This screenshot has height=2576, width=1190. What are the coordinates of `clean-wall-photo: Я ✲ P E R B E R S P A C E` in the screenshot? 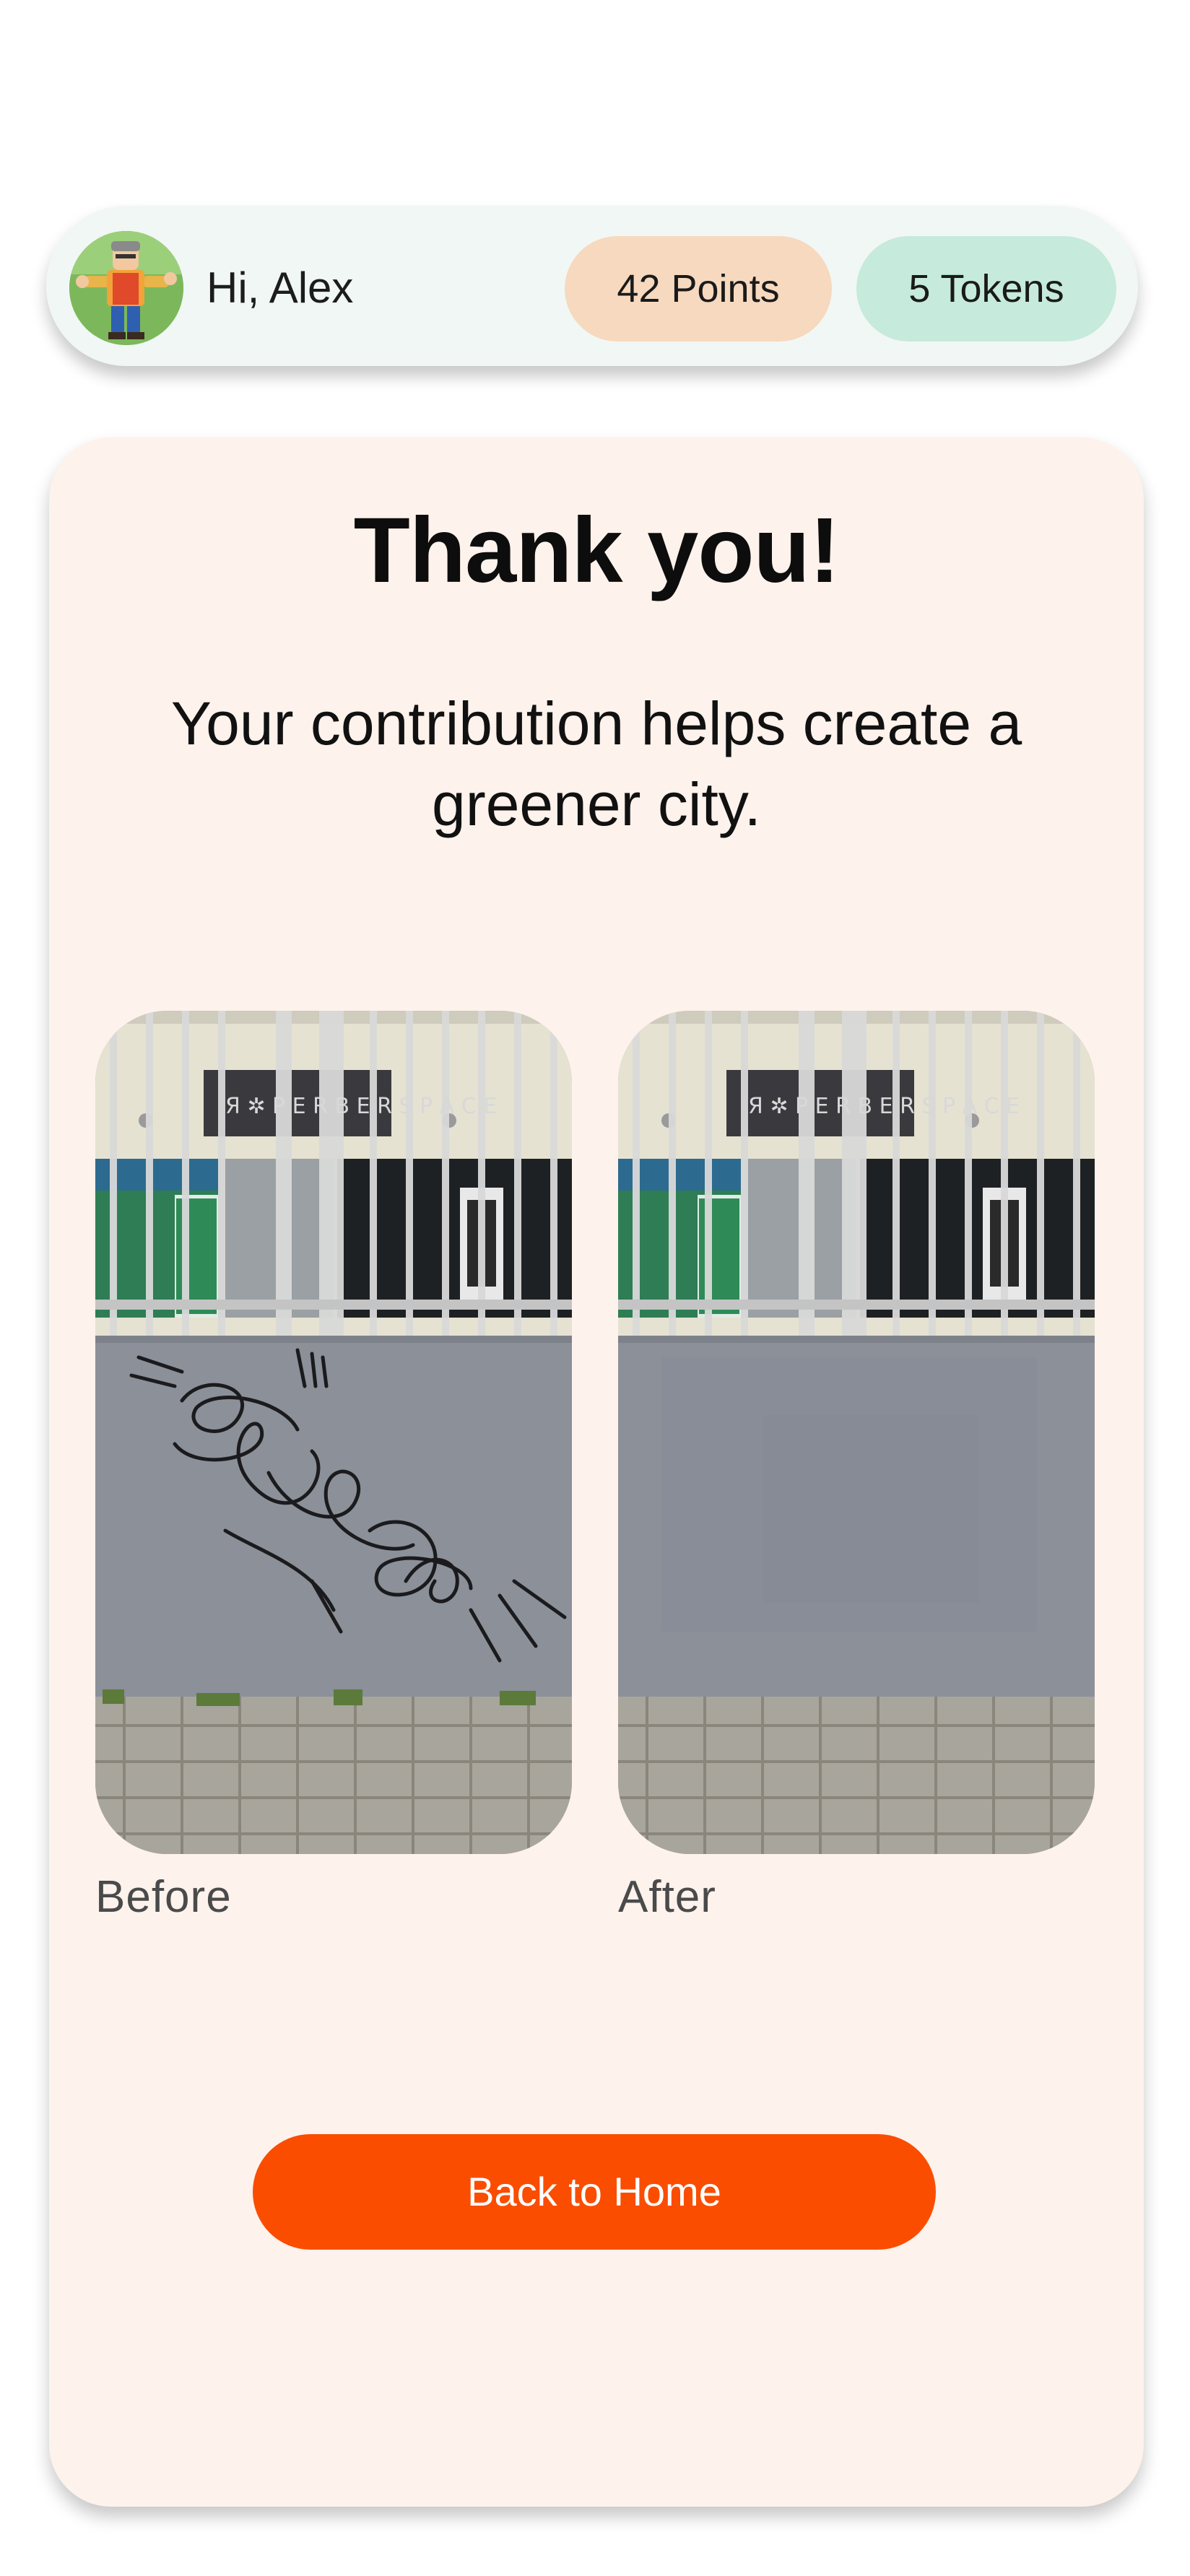 It's located at (856, 1432).